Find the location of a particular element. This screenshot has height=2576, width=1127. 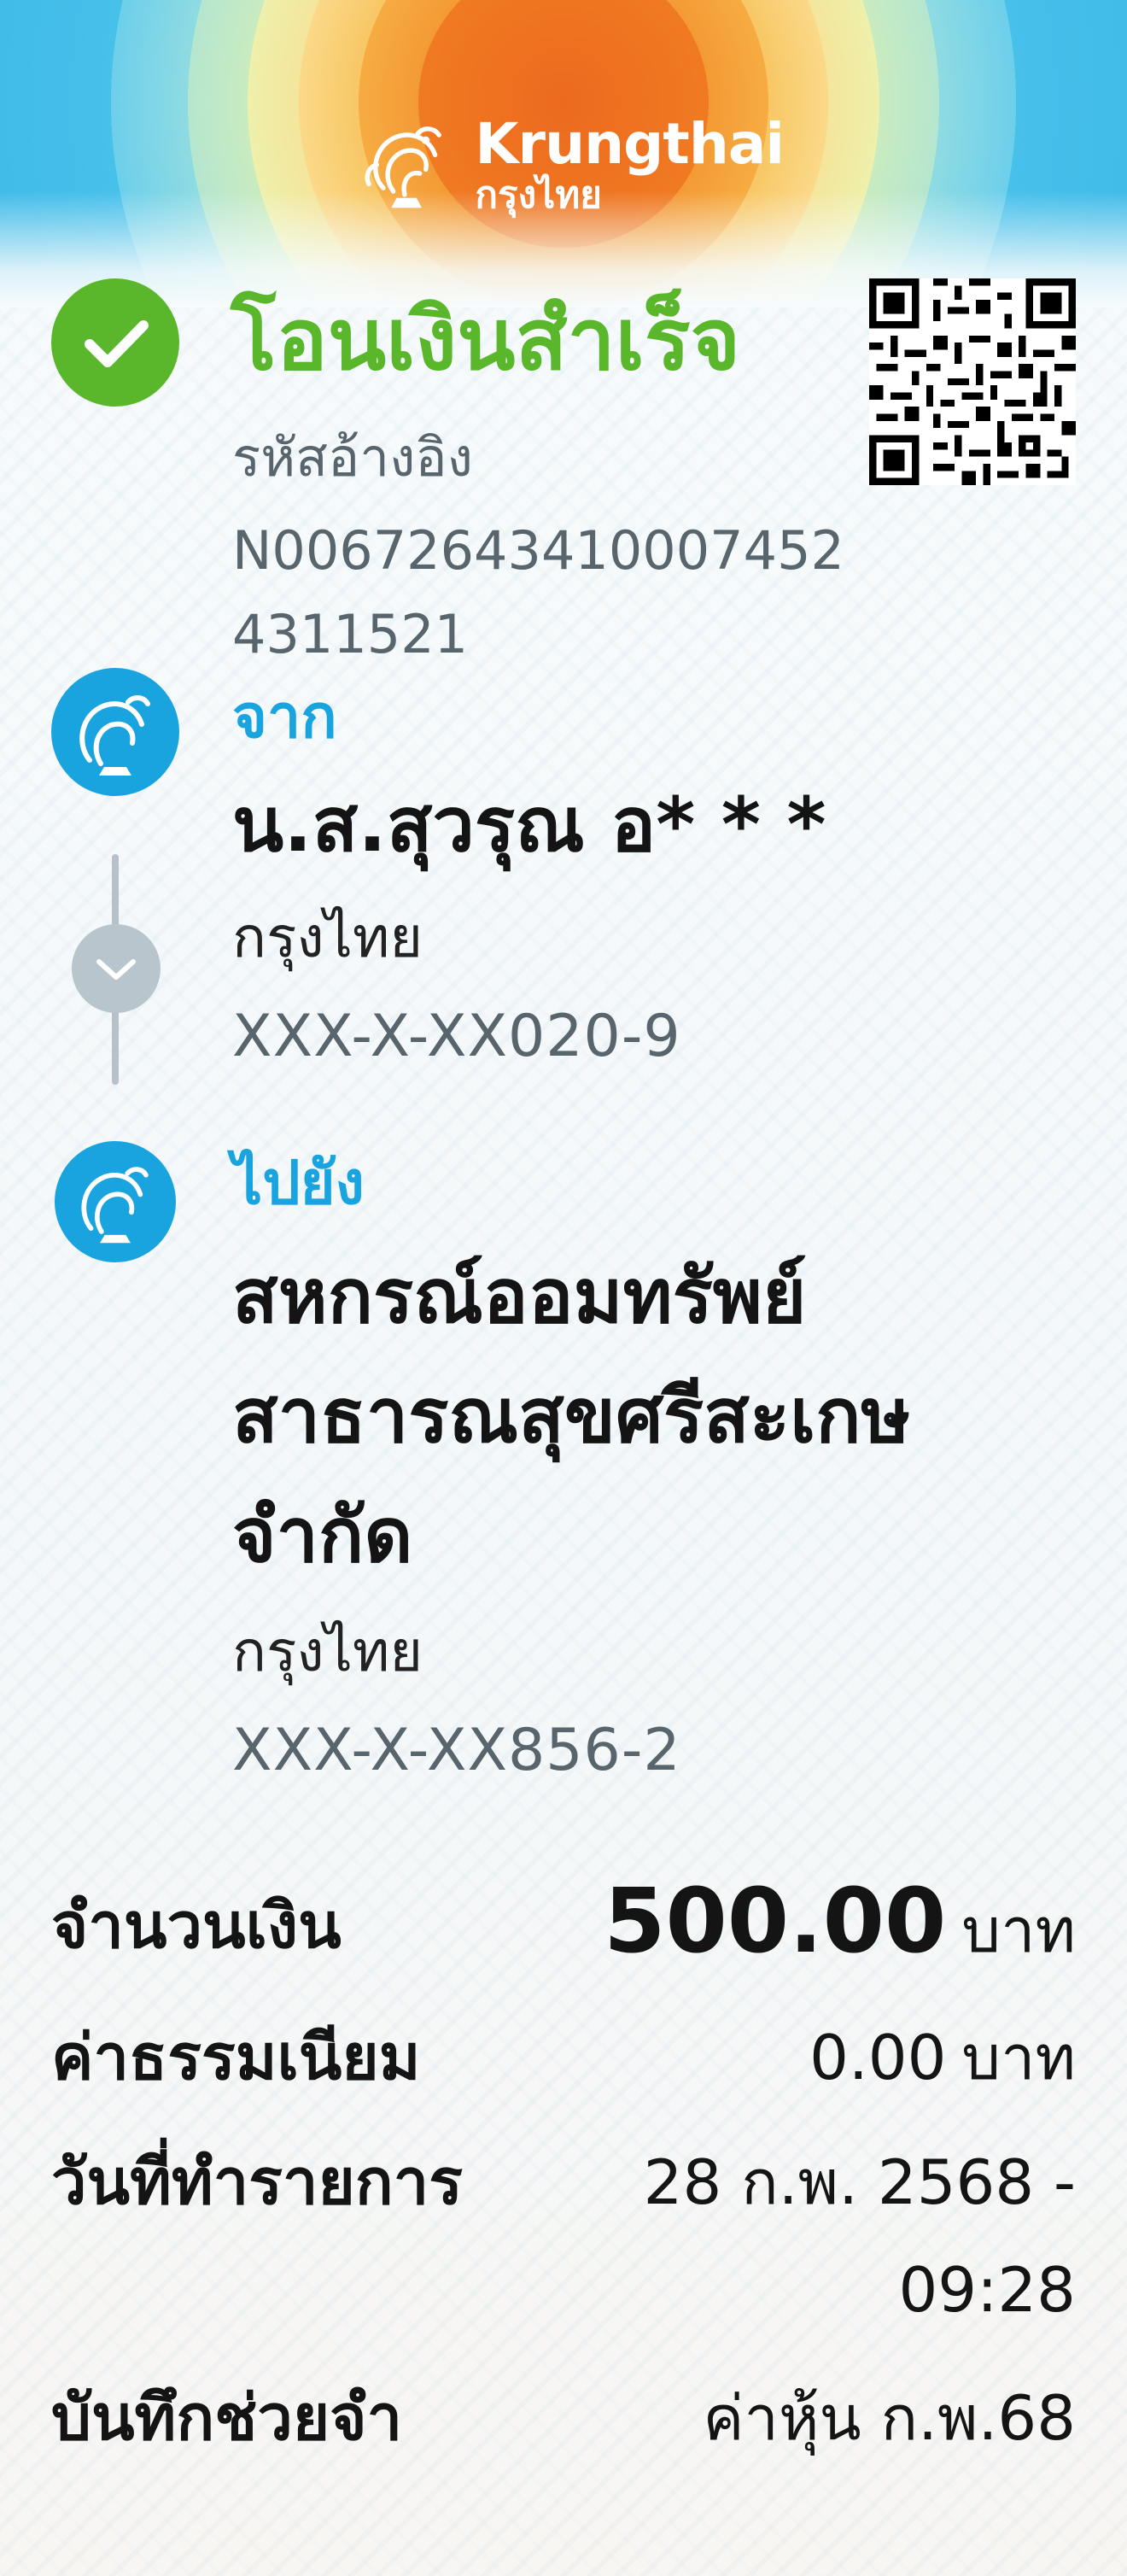

to-bank-avatar is located at coordinates (115, 1201).